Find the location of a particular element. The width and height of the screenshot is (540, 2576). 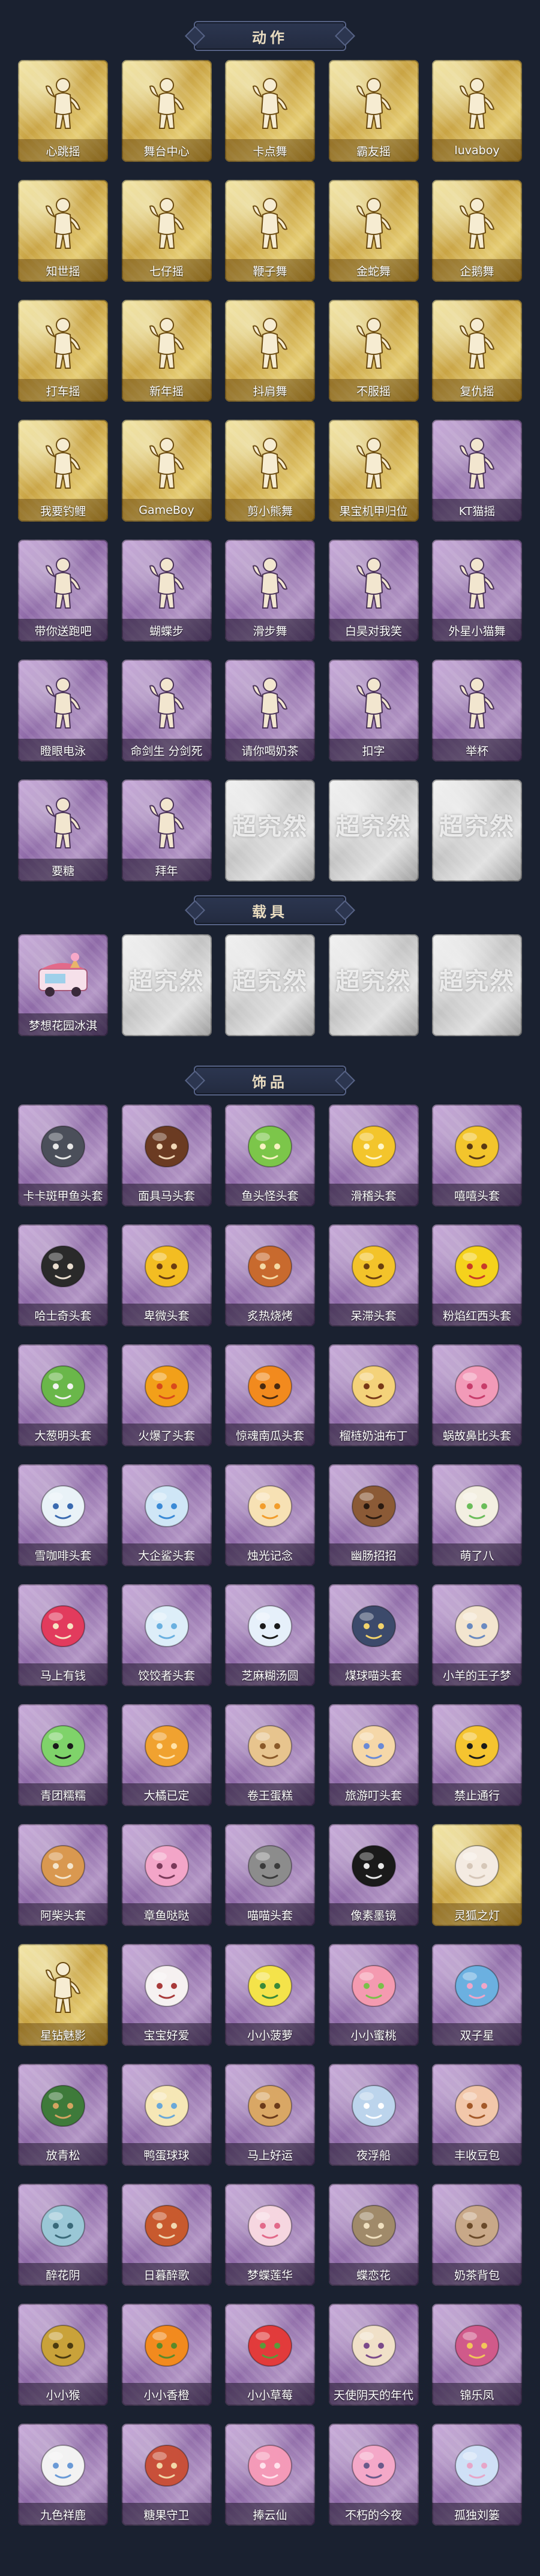

collection-item-card: 金蛇舞 is located at coordinates (373, 231).